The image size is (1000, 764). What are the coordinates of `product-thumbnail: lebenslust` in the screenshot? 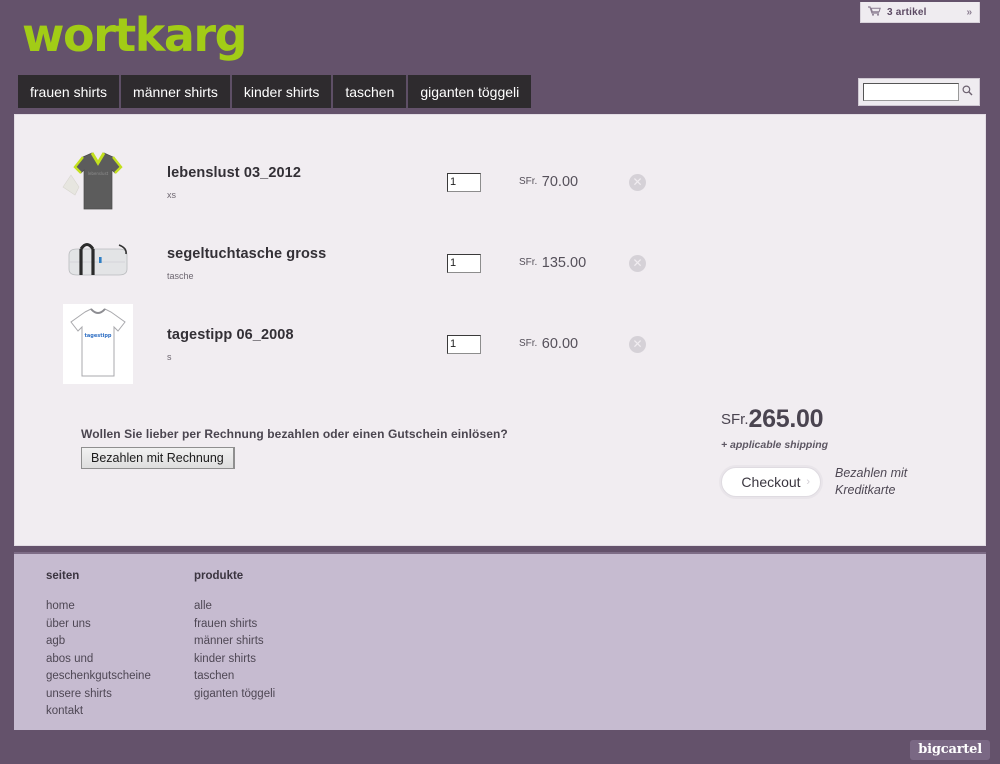 It's located at (98, 182).